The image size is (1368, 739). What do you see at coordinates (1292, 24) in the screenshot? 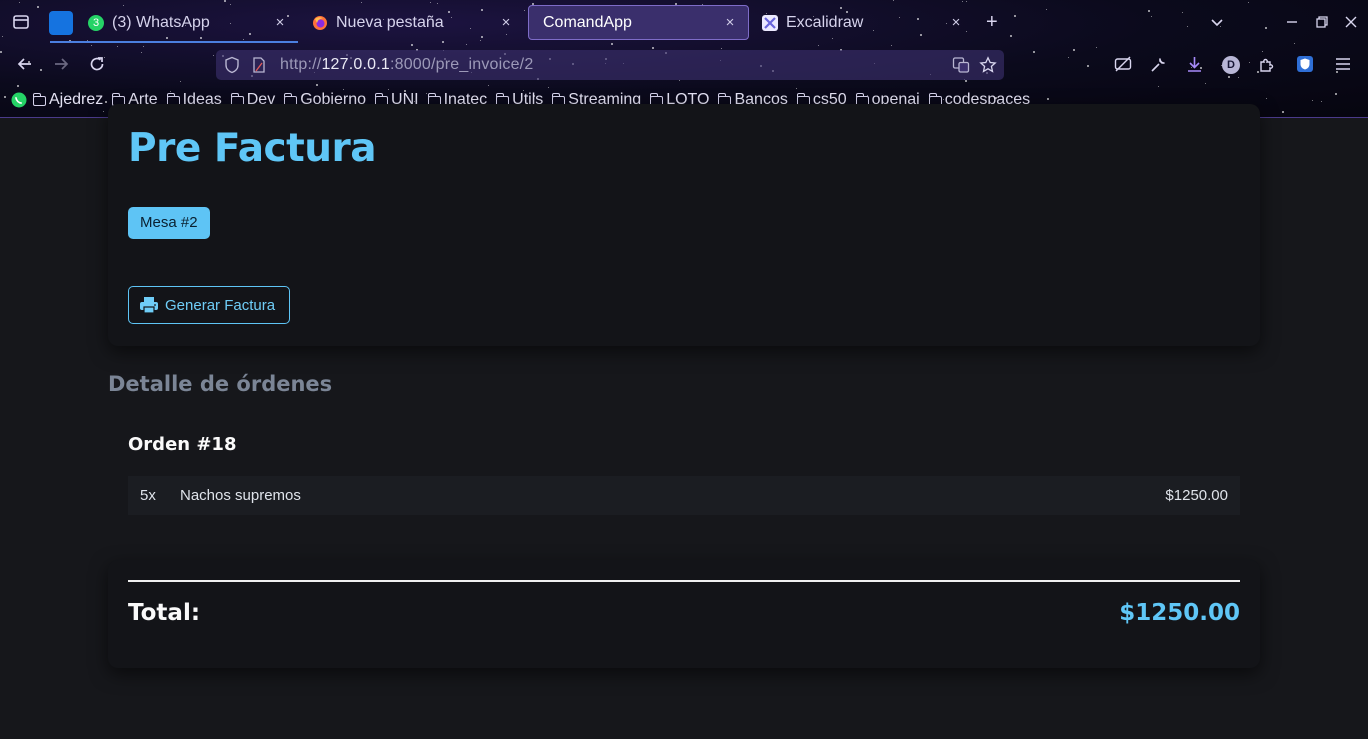
I see `minimize-icon` at bounding box center [1292, 24].